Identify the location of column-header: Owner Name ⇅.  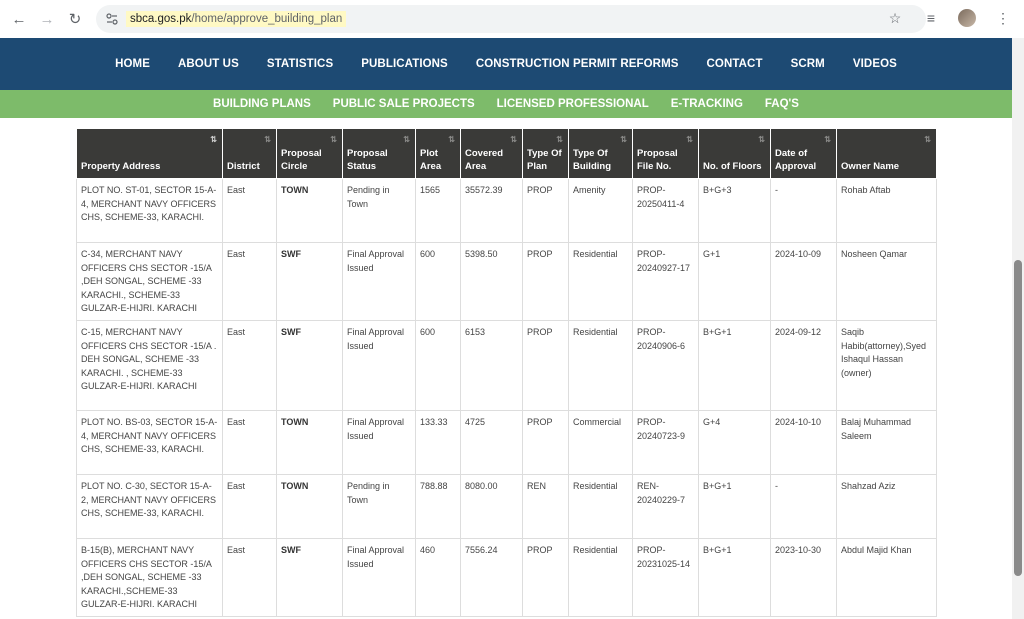
(886, 153).